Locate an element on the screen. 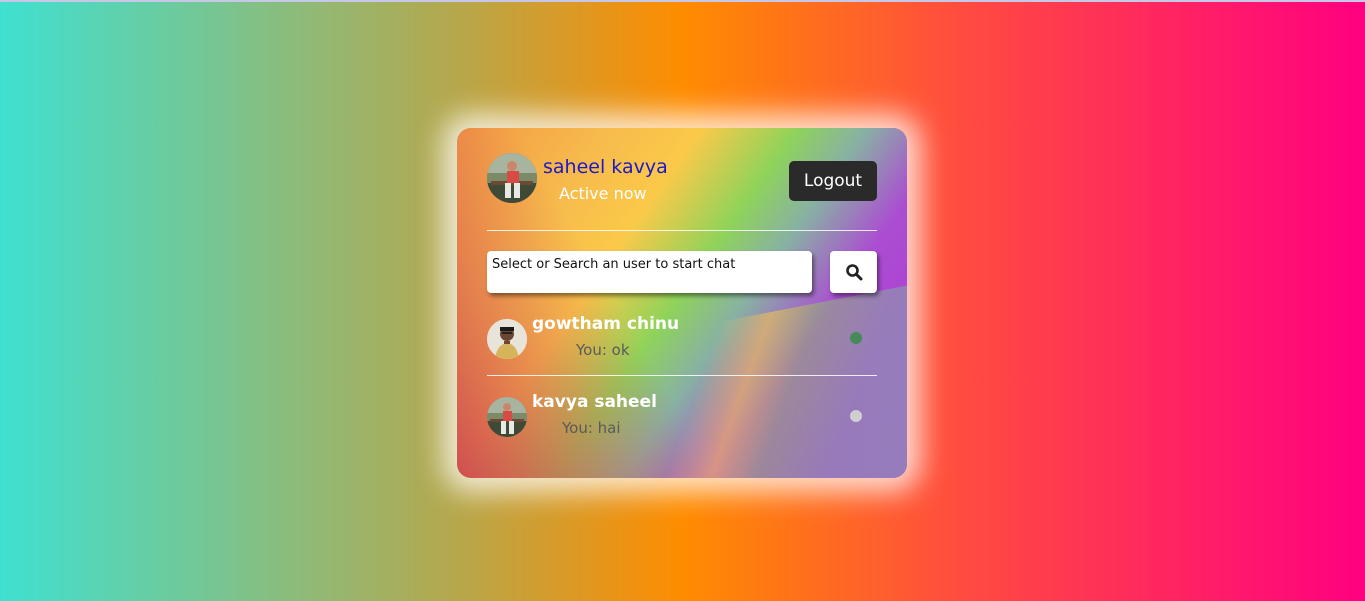 This screenshot has width=1365, height=601. user-list-item-kavya: kavya saheel You: hai is located at coordinates (682, 420).